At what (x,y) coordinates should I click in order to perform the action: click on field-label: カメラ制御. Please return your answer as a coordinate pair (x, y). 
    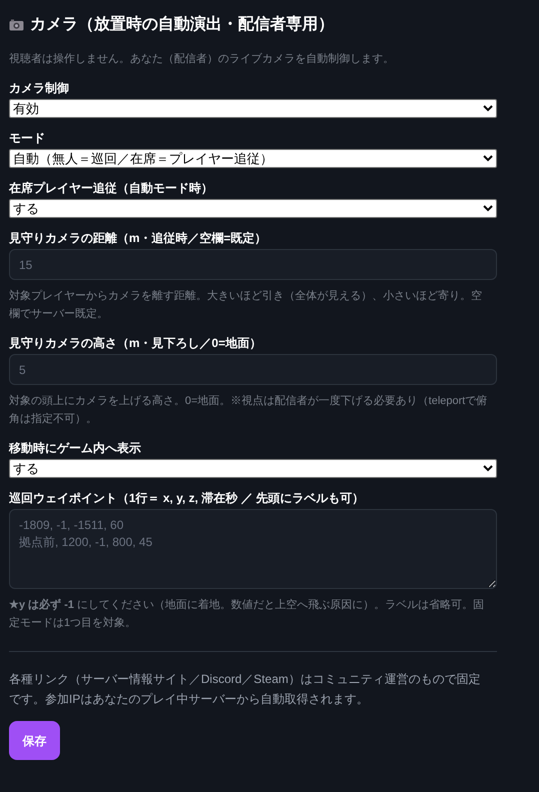
    Looking at the image, I should click on (39, 88).